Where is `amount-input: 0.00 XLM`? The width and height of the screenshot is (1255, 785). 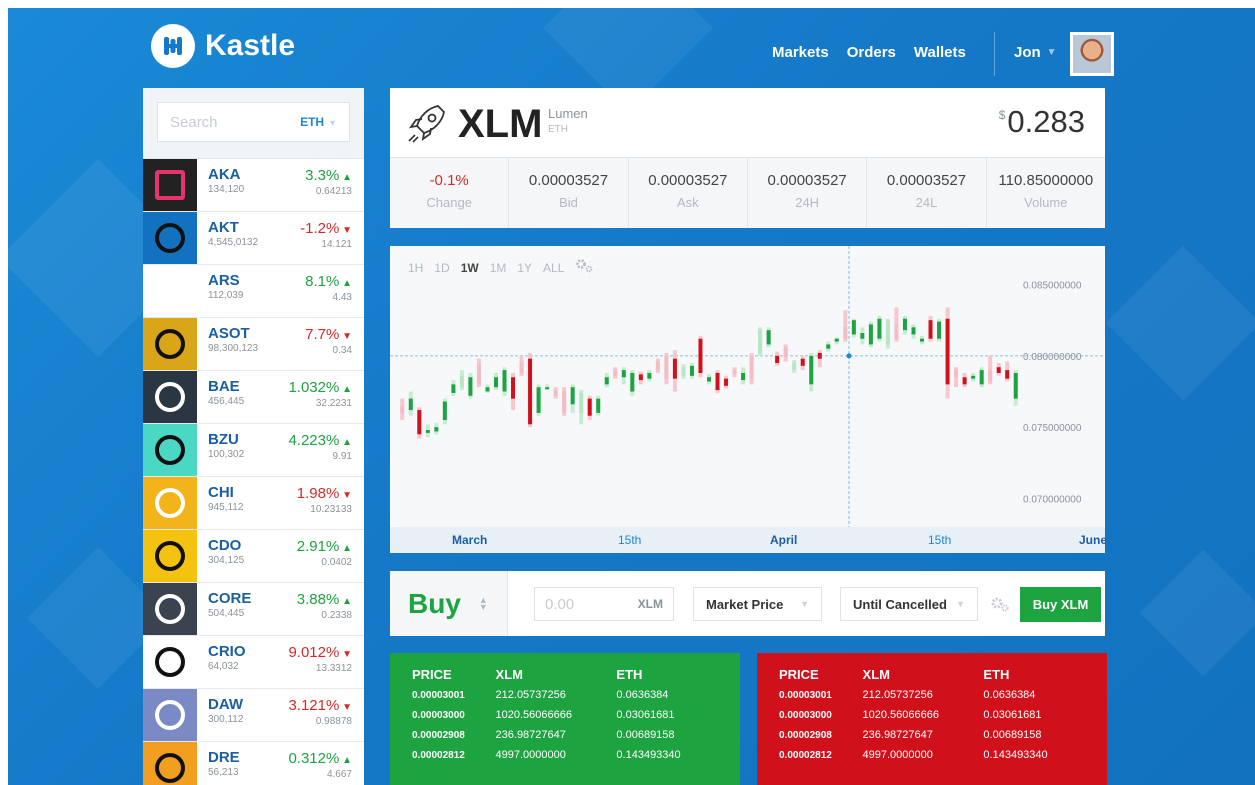
amount-input: 0.00 XLM is located at coordinates (604, 604).